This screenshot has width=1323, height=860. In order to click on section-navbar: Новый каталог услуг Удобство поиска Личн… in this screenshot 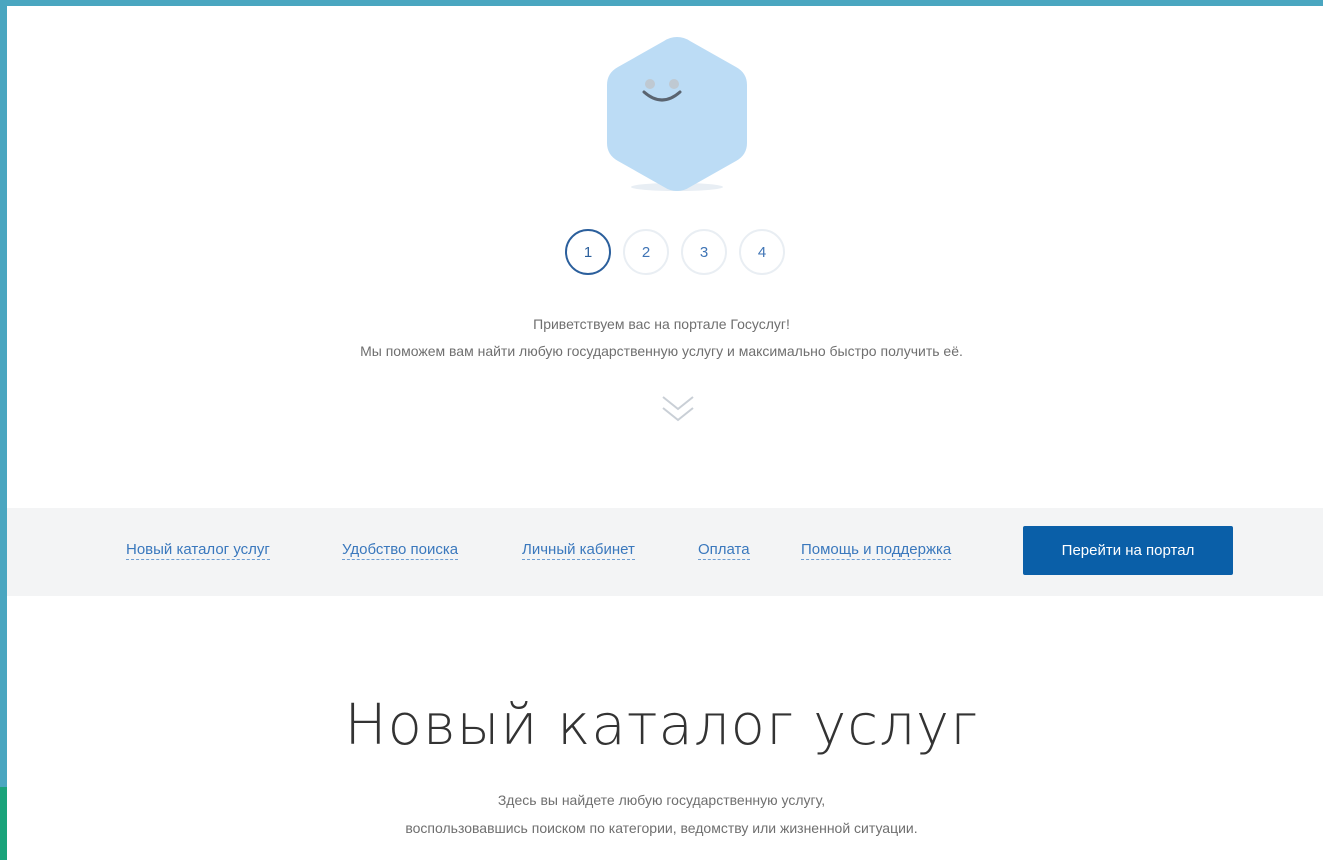, I will do `click(665, 552)`.